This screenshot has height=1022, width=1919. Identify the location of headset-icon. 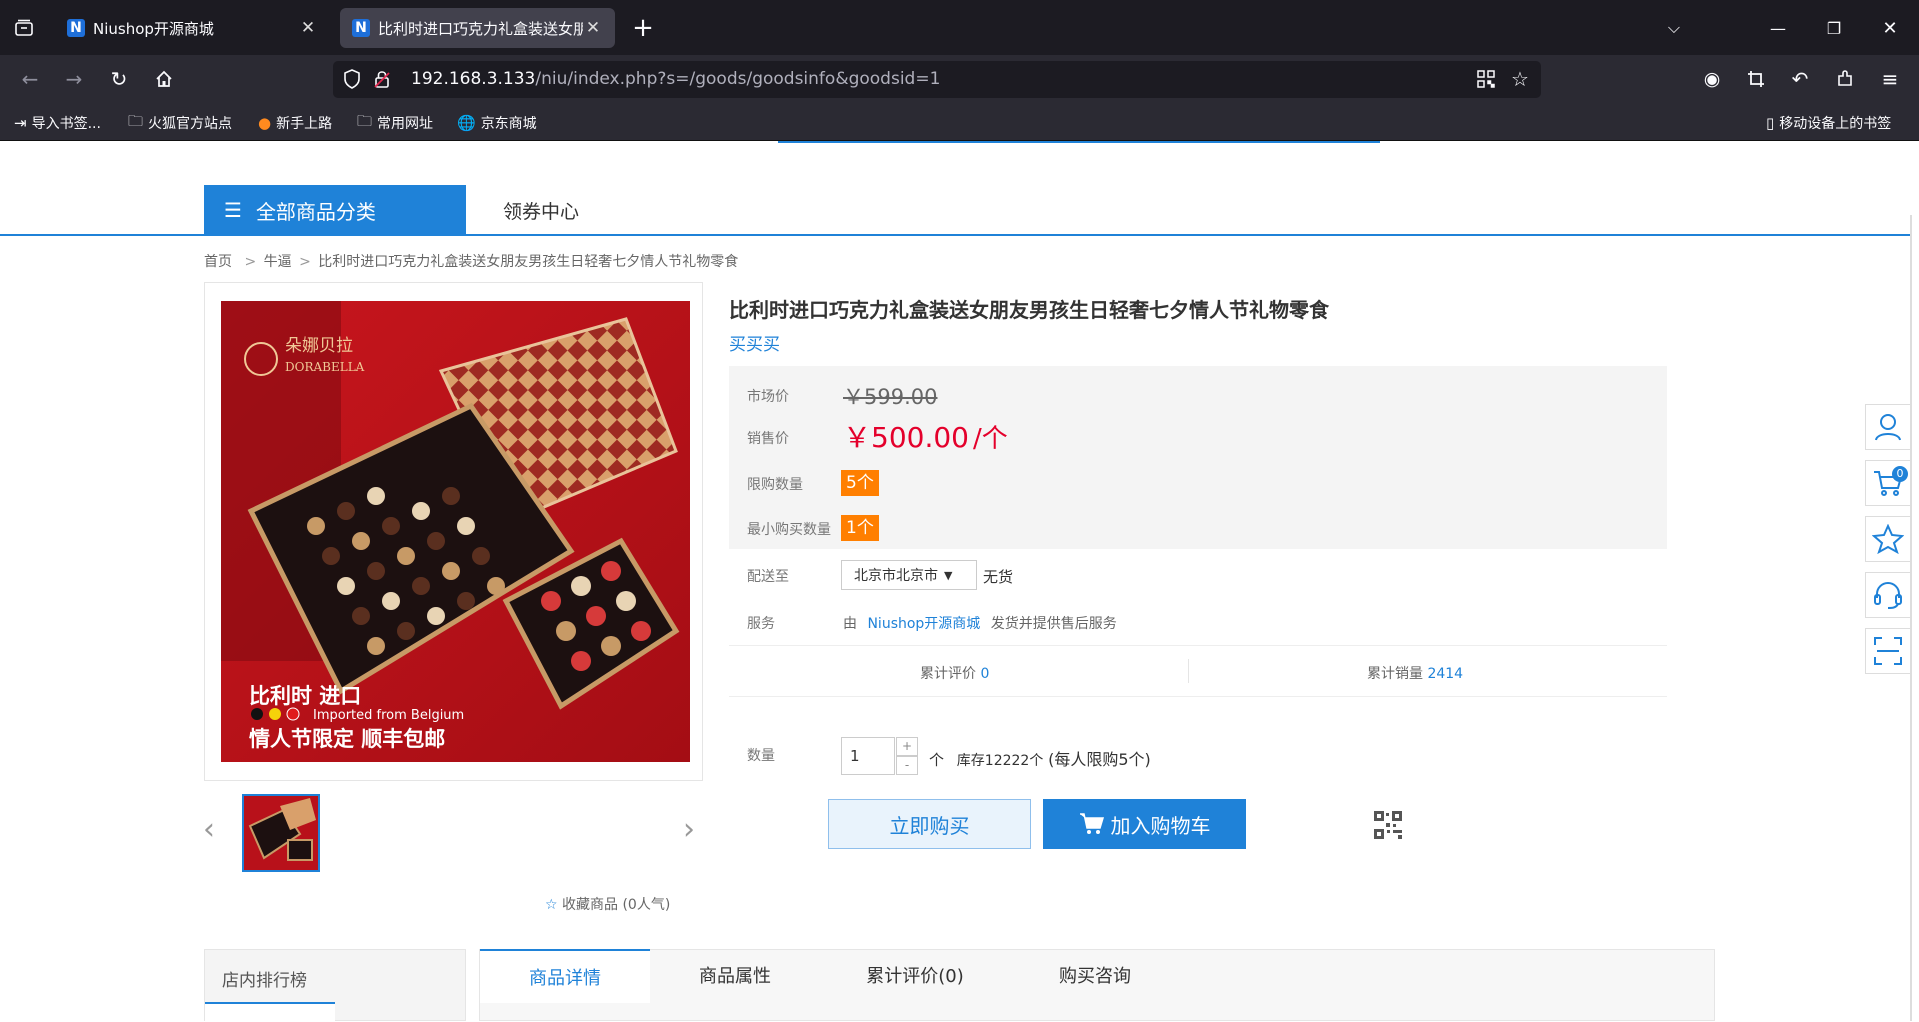
(1888, 595).